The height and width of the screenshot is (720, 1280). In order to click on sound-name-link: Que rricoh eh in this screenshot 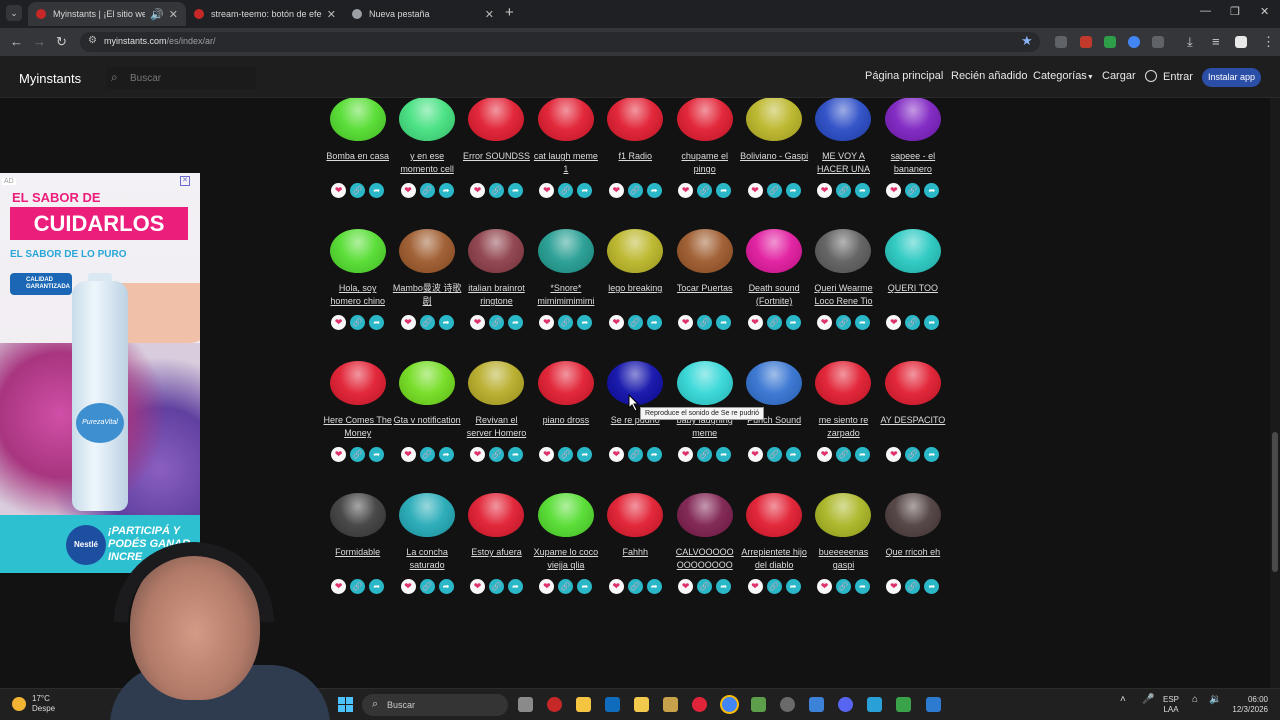, I will do `click(912, 560)`.